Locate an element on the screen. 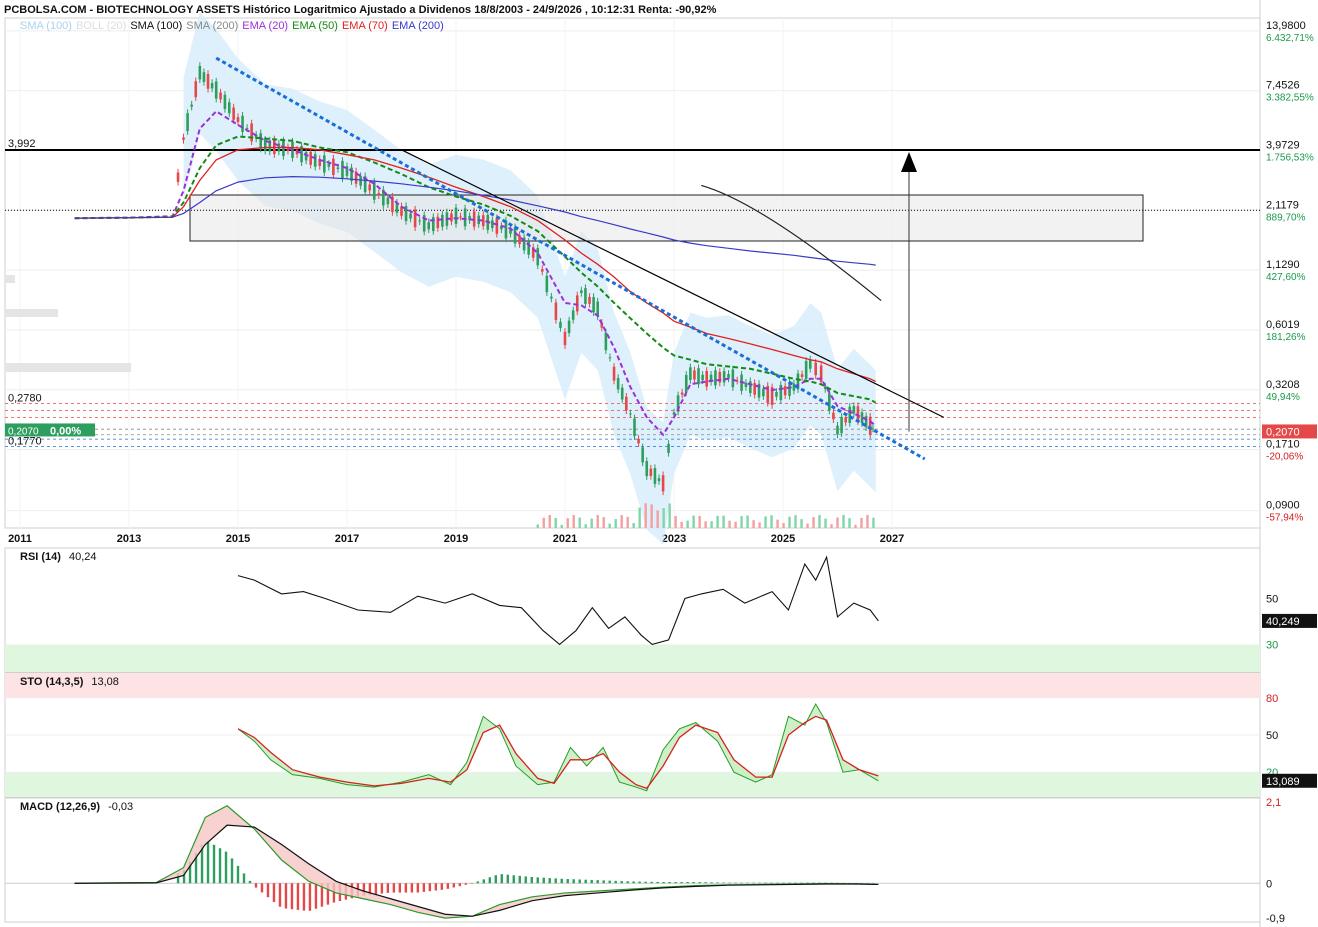 This screenshot has height=927, width=1318. rsi-tick-label: 30 is located at coordinates (1272, 645).